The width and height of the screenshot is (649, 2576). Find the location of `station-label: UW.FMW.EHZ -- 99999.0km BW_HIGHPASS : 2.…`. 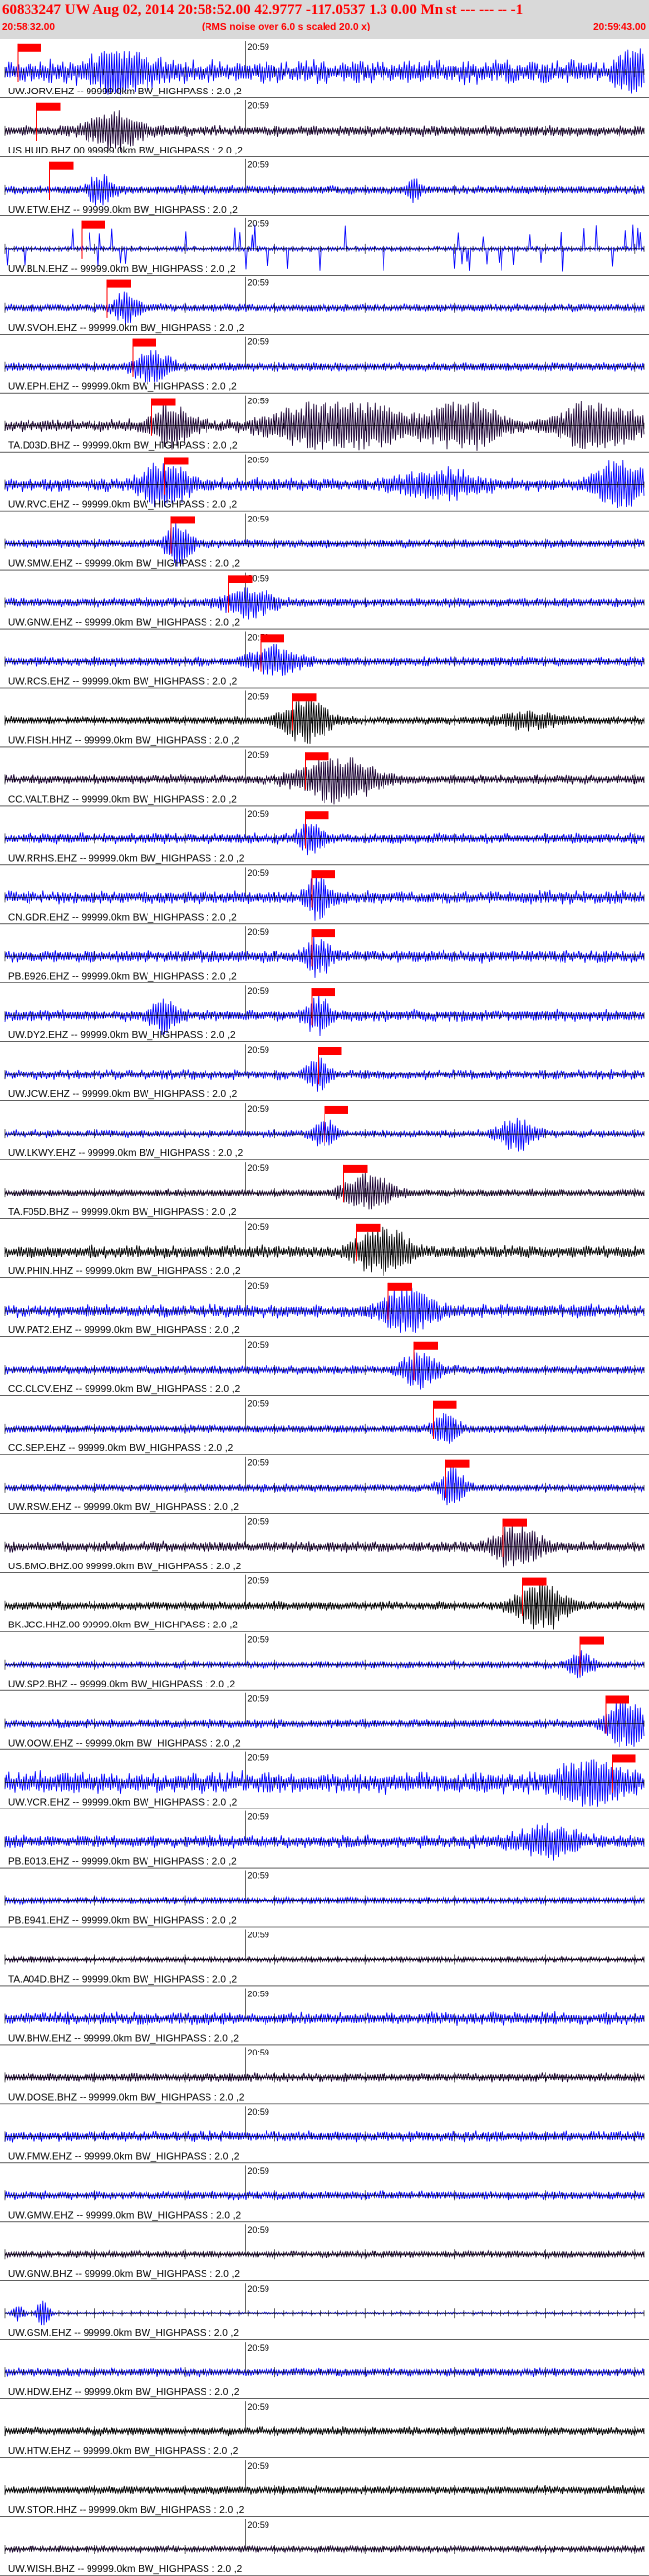

station-label: UW.FMW.EHZ -- 99999.0km BW_HIGHPASS : 2.… is located at coordinates (124, 2156).